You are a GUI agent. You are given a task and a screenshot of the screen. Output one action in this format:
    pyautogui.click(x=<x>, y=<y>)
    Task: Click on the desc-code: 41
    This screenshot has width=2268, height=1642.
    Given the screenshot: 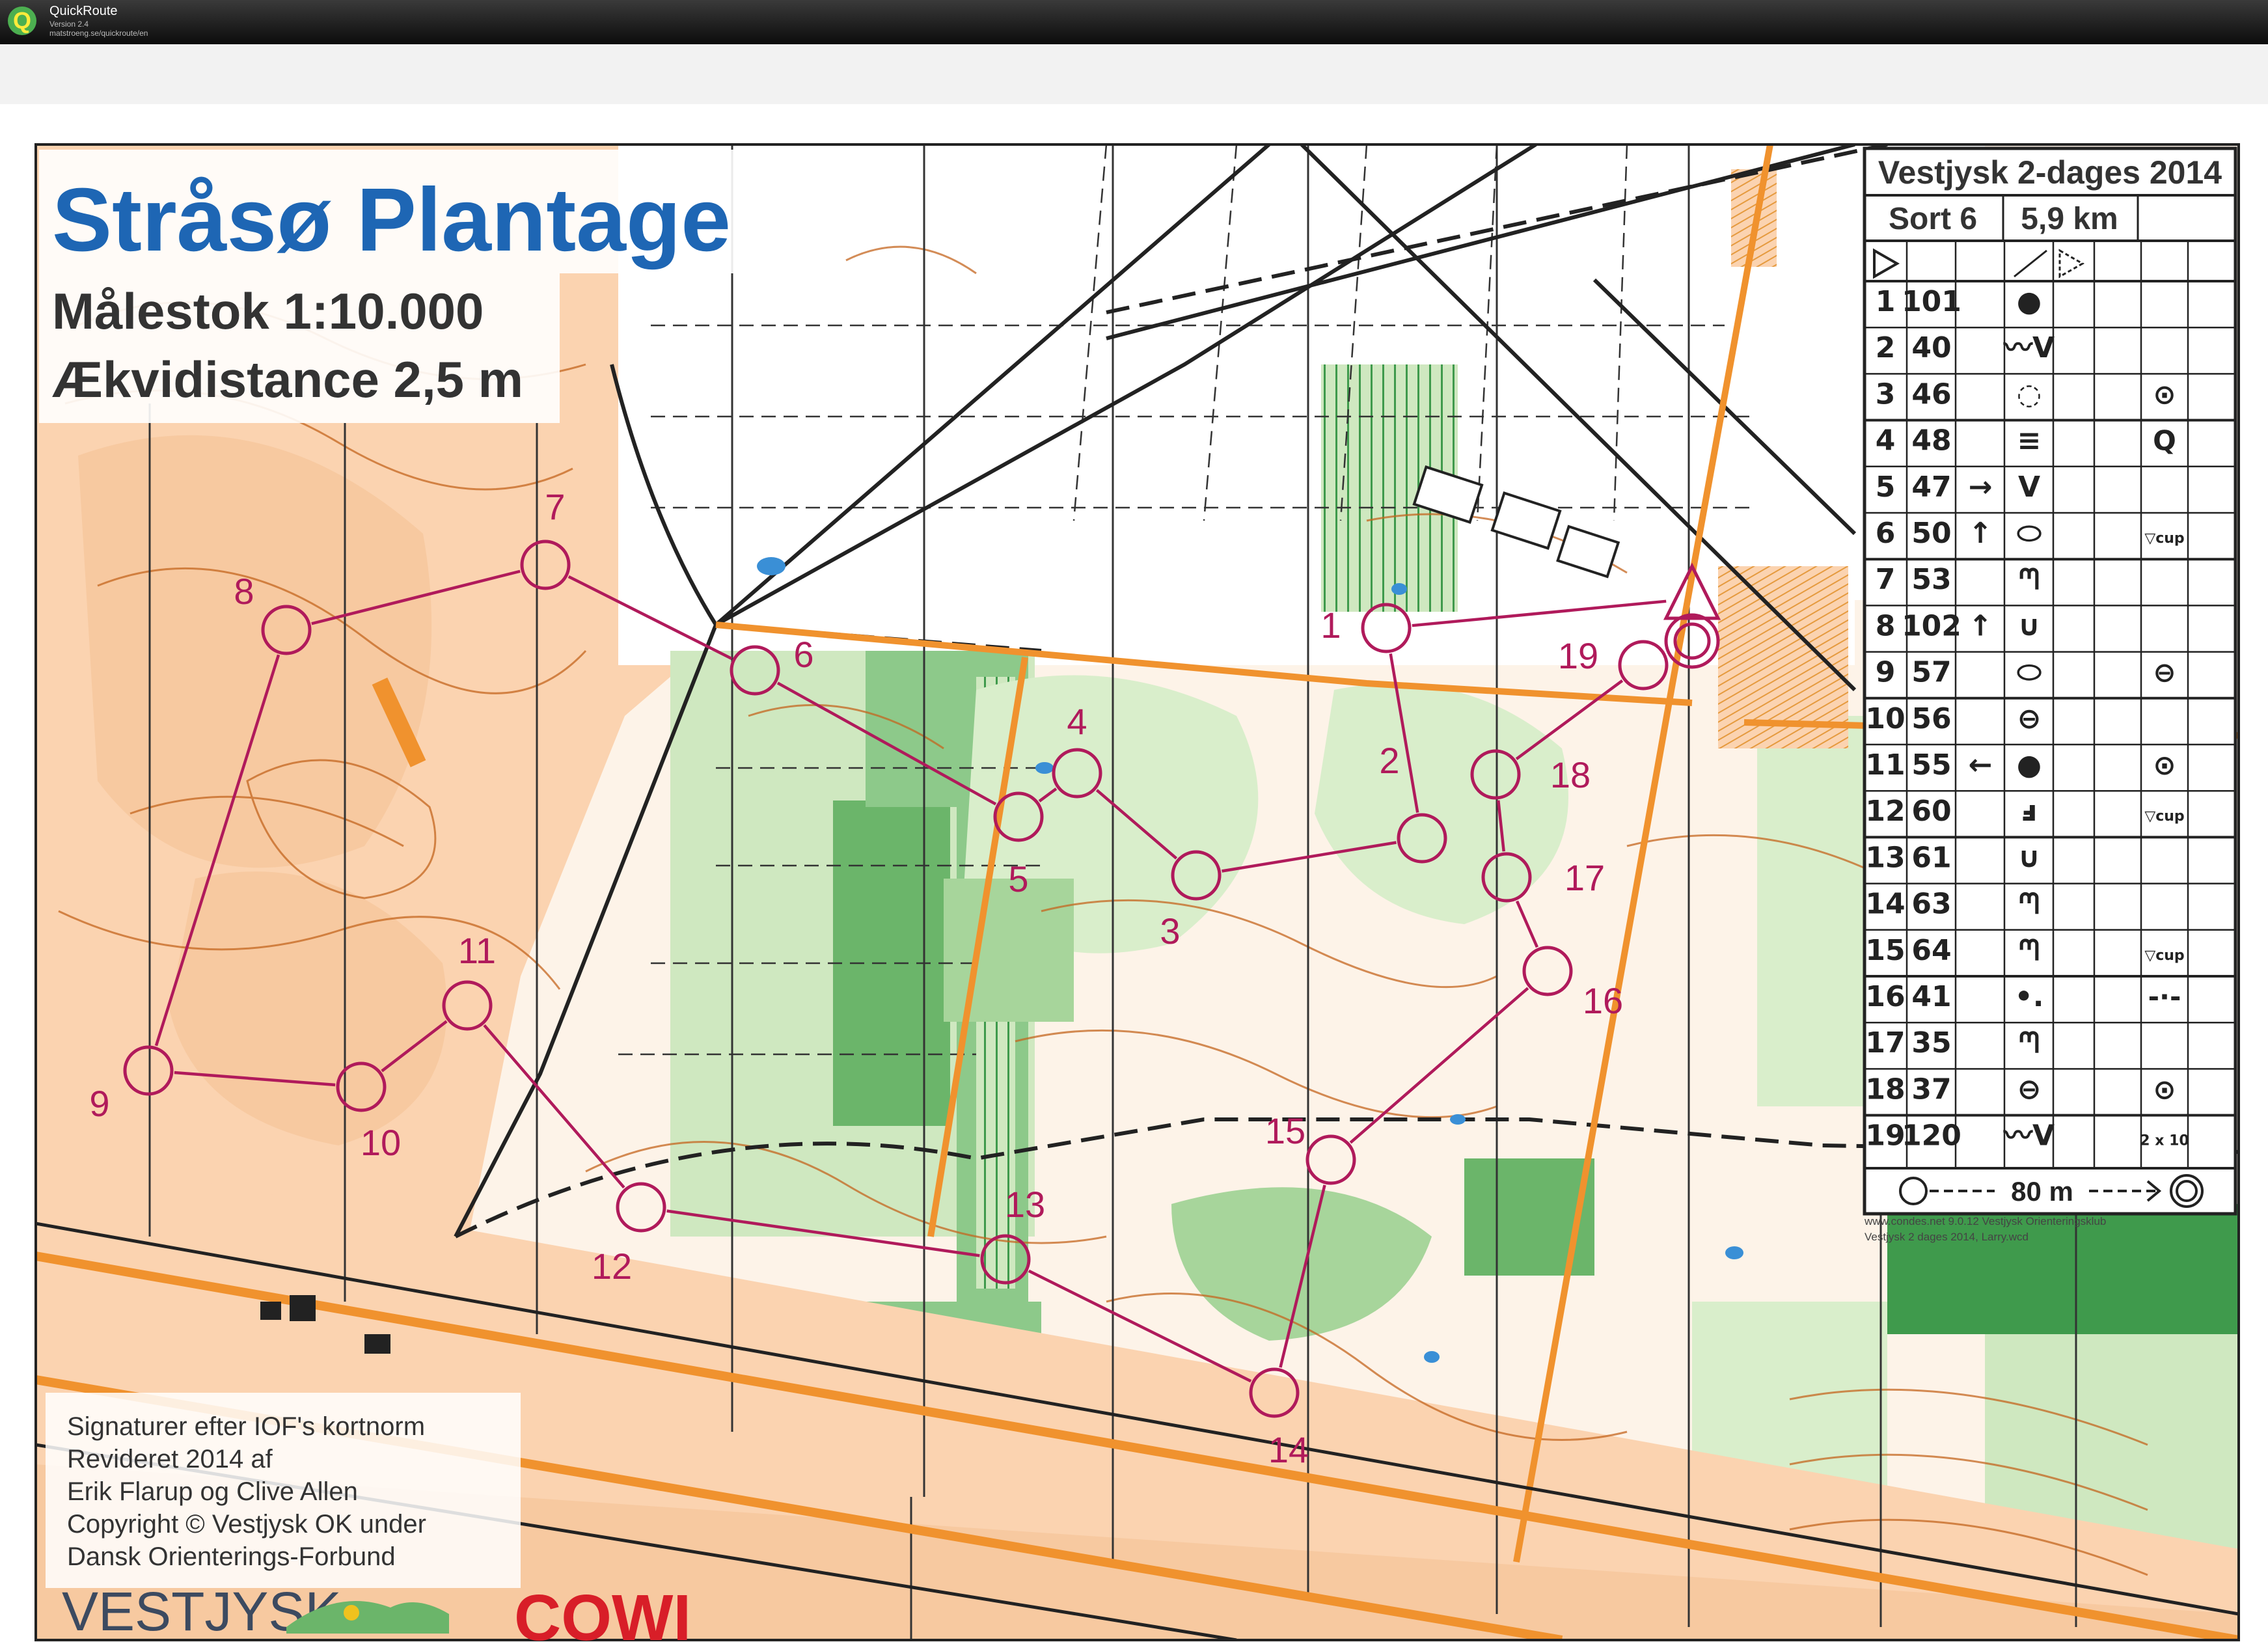 What is the action you would take?
    pyautogui.click(x=1931, y=996)
    